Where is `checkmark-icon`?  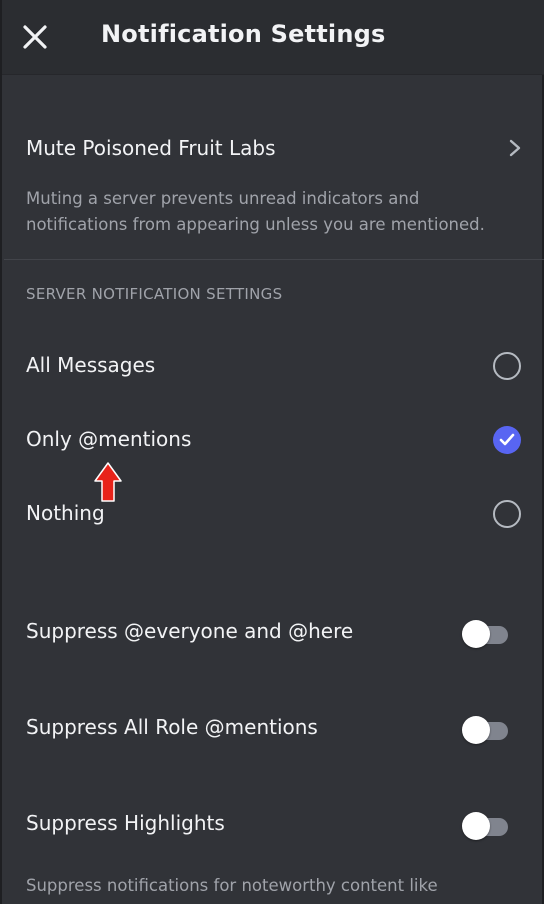 checkmark-icon is located at coordinates (507, 439).